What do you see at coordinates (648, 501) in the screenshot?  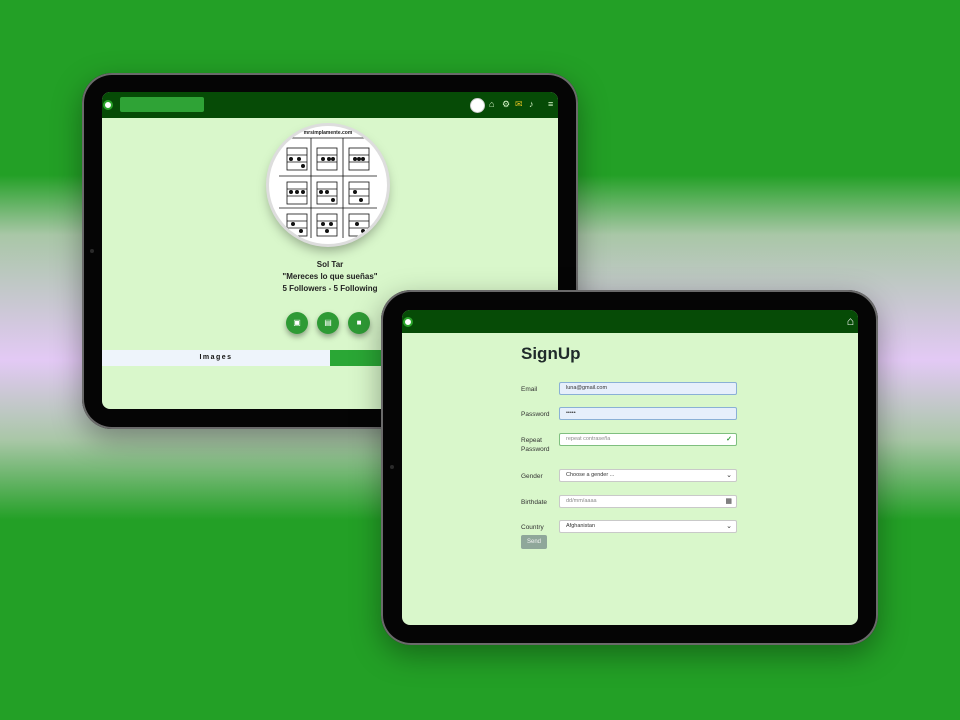 I see `birthdate-field: dd/mm/aaaa ▦` at bounding box center [648, 501].